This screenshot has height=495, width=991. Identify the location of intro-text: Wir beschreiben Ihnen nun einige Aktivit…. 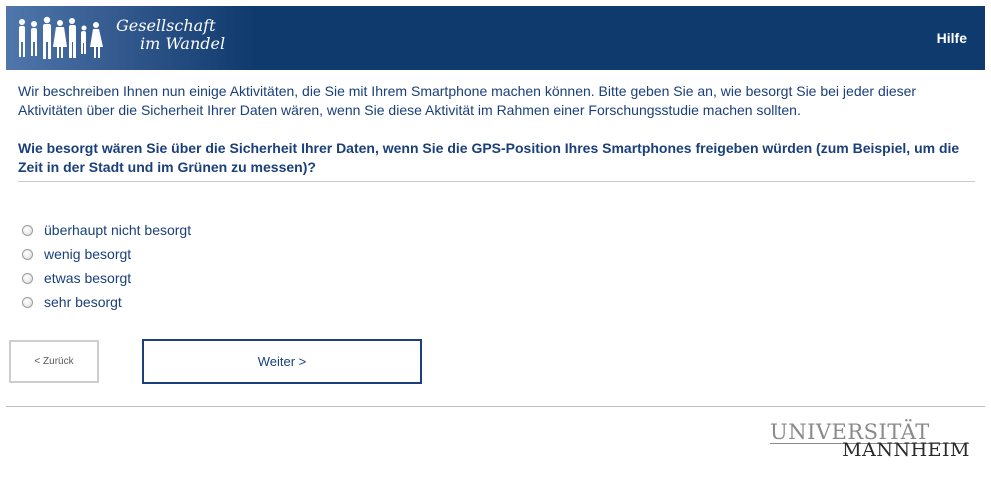
(467, 100).